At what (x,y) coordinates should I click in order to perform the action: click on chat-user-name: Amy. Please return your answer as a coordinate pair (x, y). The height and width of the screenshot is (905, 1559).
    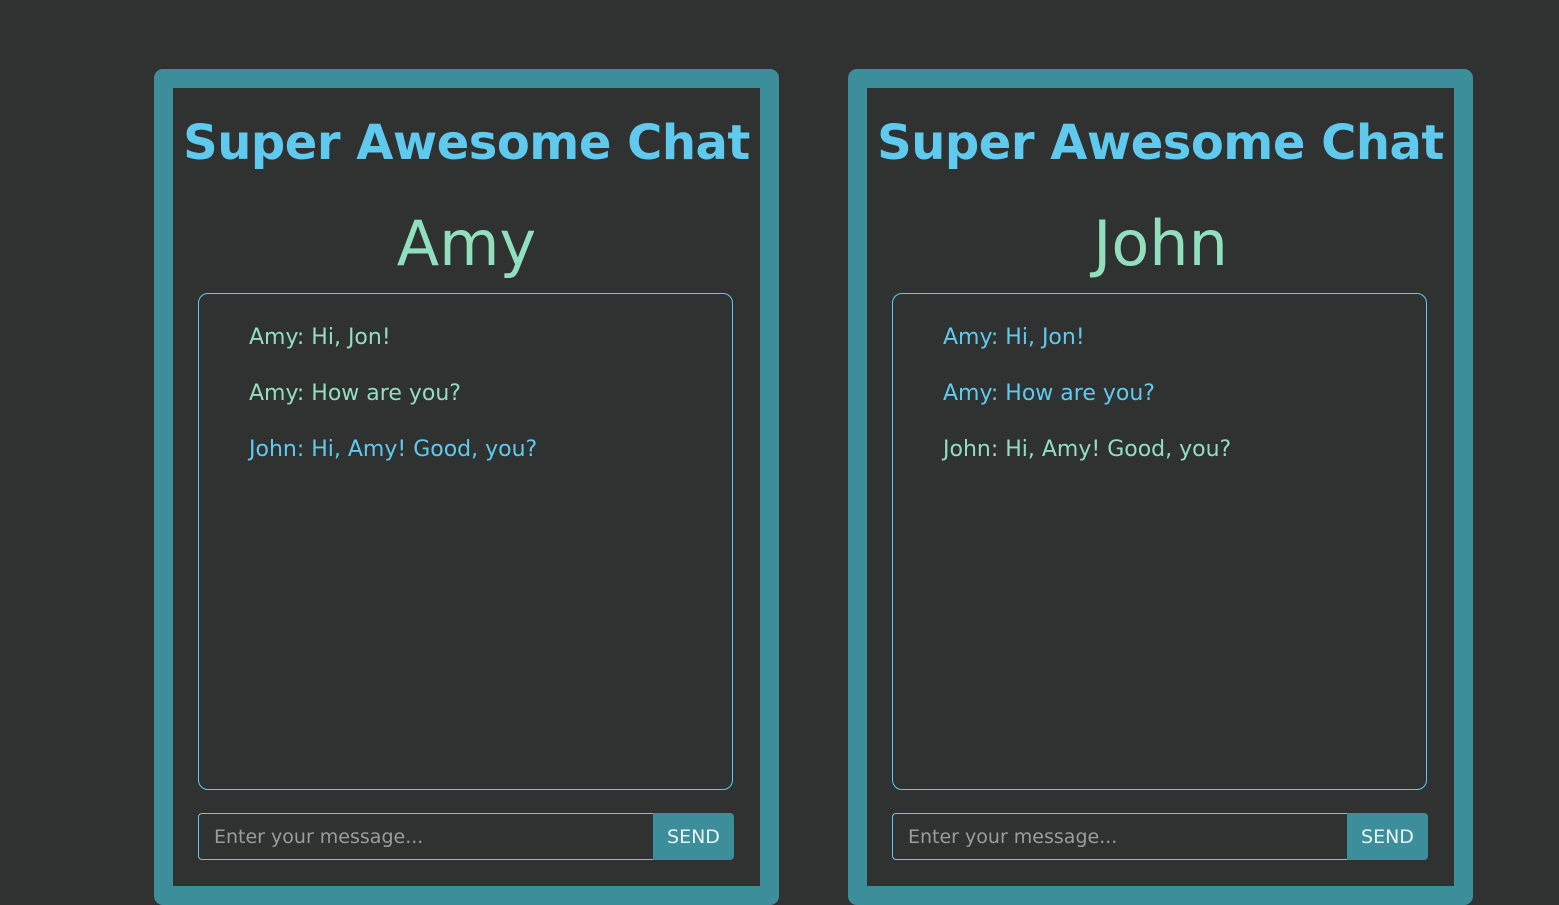
    Looking at the image, I should click on (466, 243).